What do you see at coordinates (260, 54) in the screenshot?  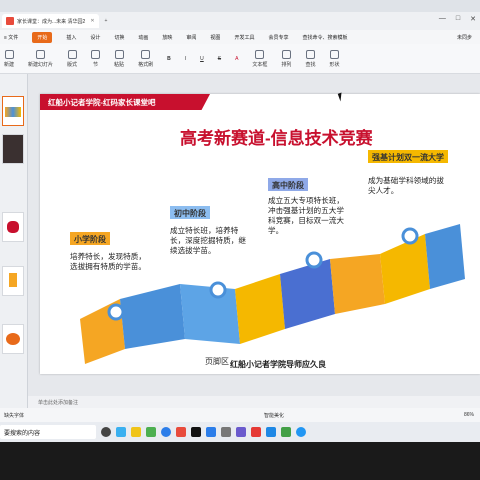 I see `textbox-icon` at bounding box center [260, 54].